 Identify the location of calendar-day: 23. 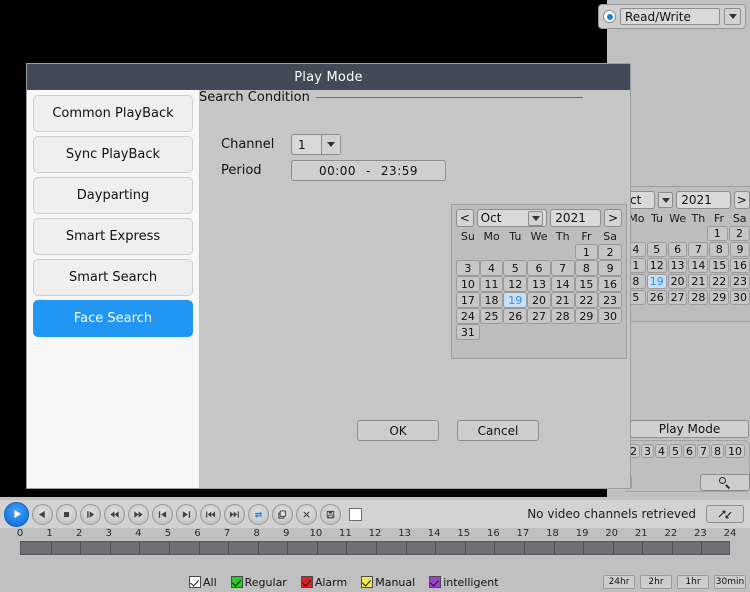
(610, 300).